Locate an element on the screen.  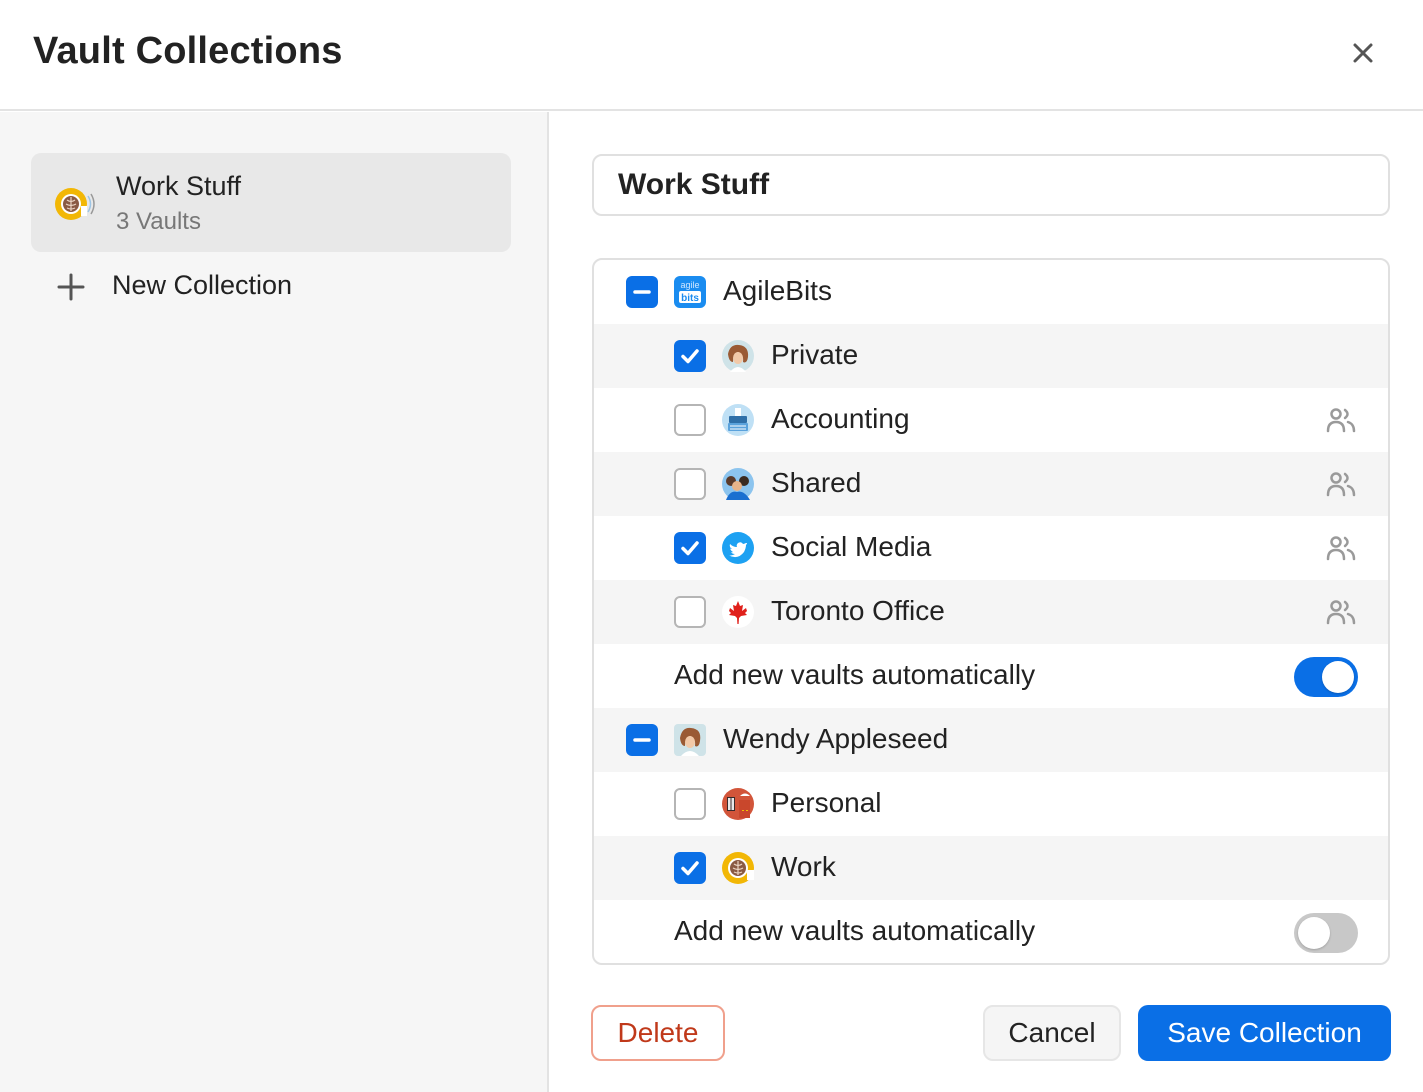
vault-checkbox-work is located at coordinates (690, 868).